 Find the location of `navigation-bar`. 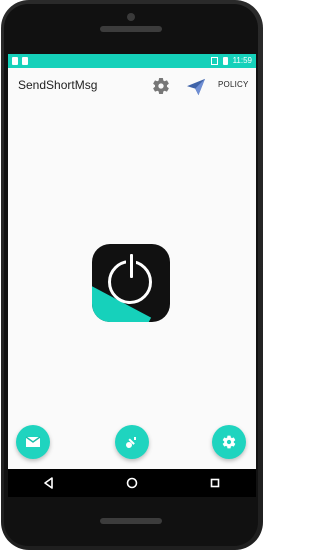

navigation-bar is located at coordinates (132, 483).